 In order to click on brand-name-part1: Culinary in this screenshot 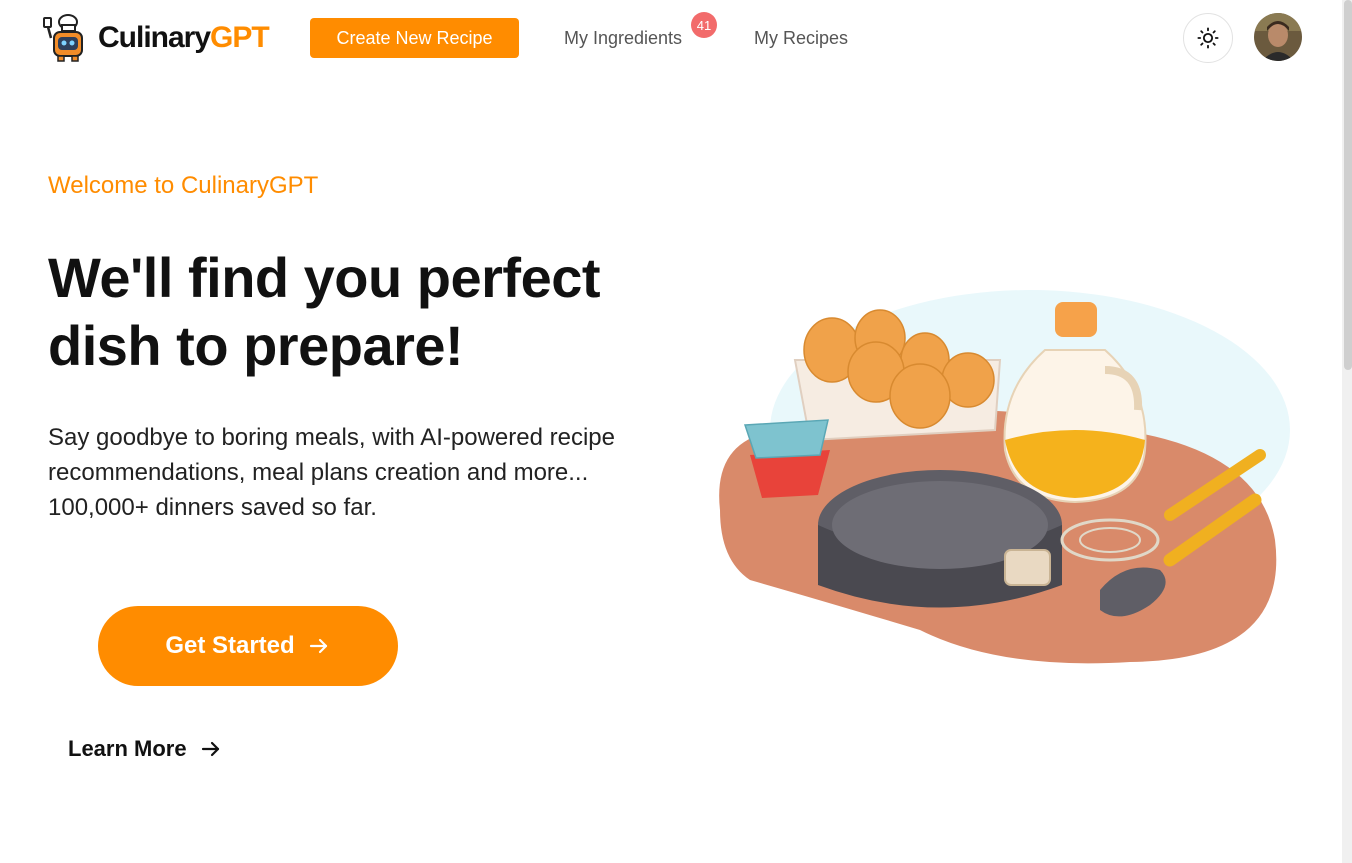, I will do `click(154, 37)`.